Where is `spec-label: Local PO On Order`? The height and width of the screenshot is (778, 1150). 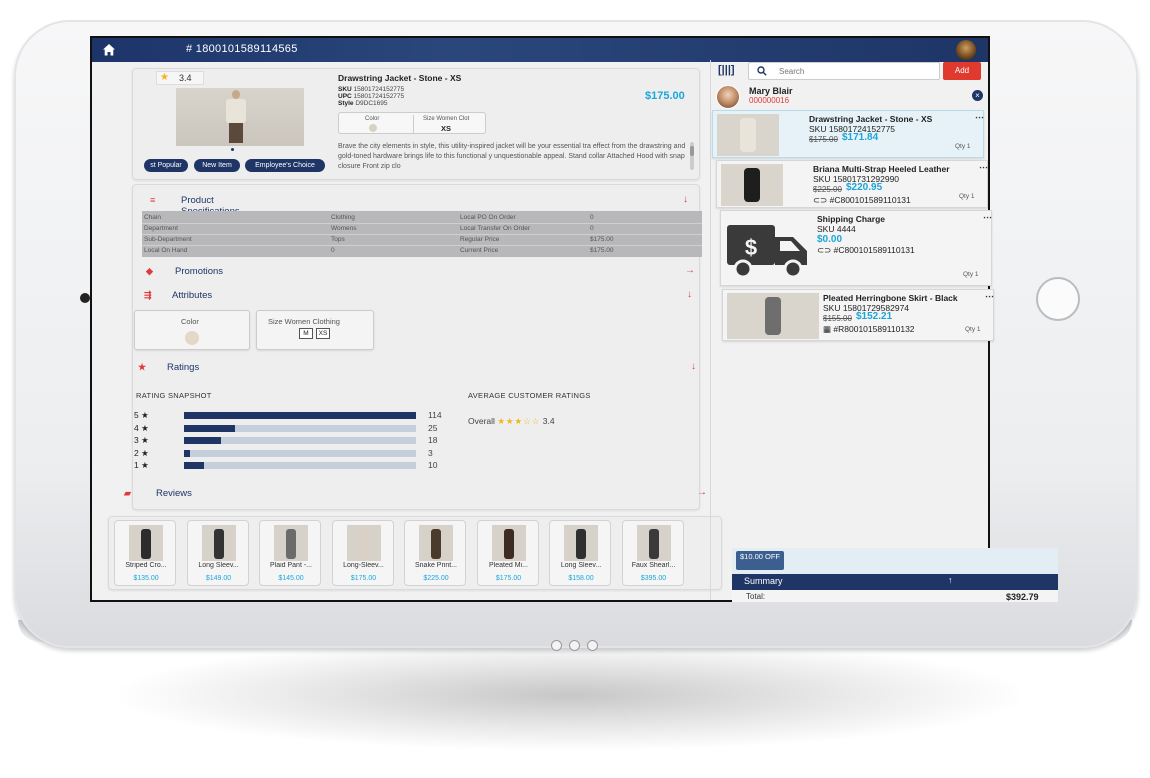 spec-label: Local PO On Order is located at coordinates (488, 217).